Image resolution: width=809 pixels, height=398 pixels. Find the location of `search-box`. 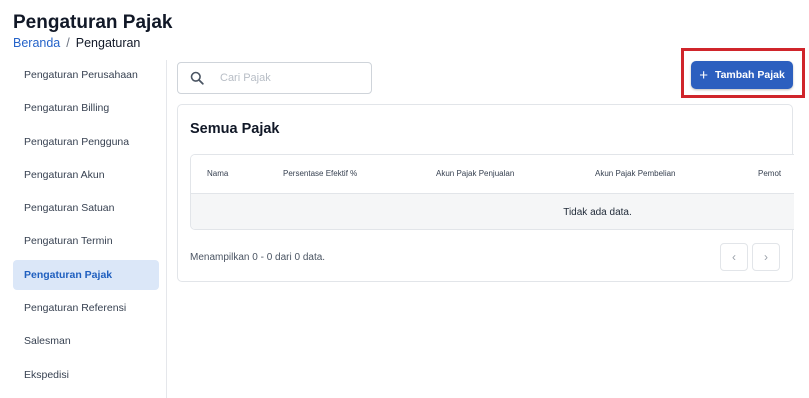

search-box is located at coordinates (274, 78).